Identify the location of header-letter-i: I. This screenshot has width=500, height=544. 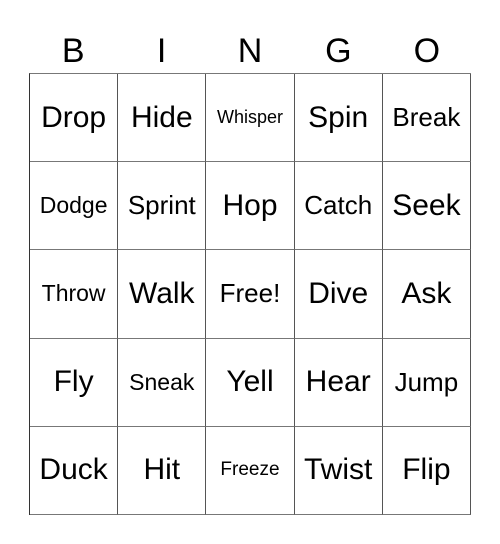
(161, 51).